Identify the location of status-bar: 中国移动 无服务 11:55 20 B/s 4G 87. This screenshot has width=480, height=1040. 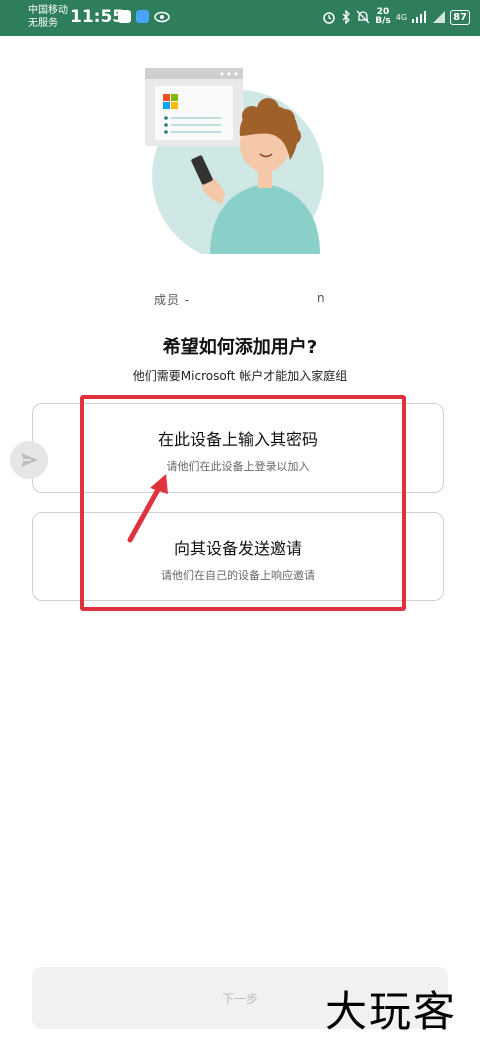
(240, 18).